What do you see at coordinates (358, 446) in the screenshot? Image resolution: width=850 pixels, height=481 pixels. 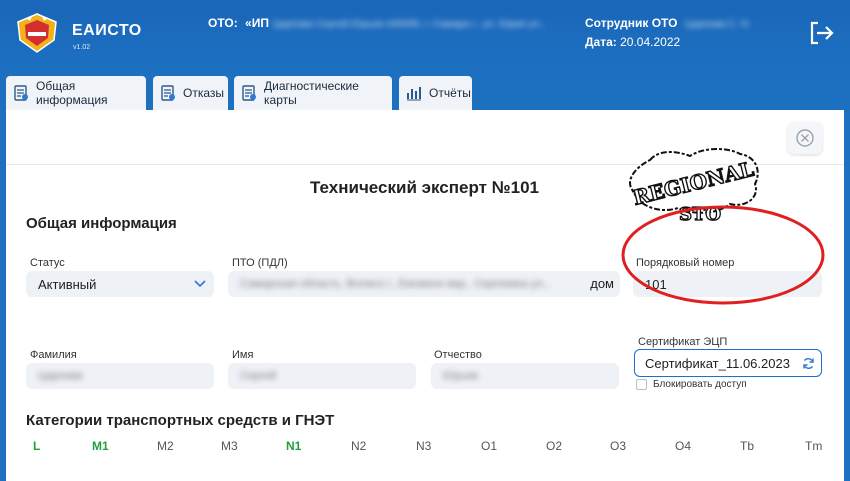 I see `category-n2: N2` at bounding box center [358, 446].